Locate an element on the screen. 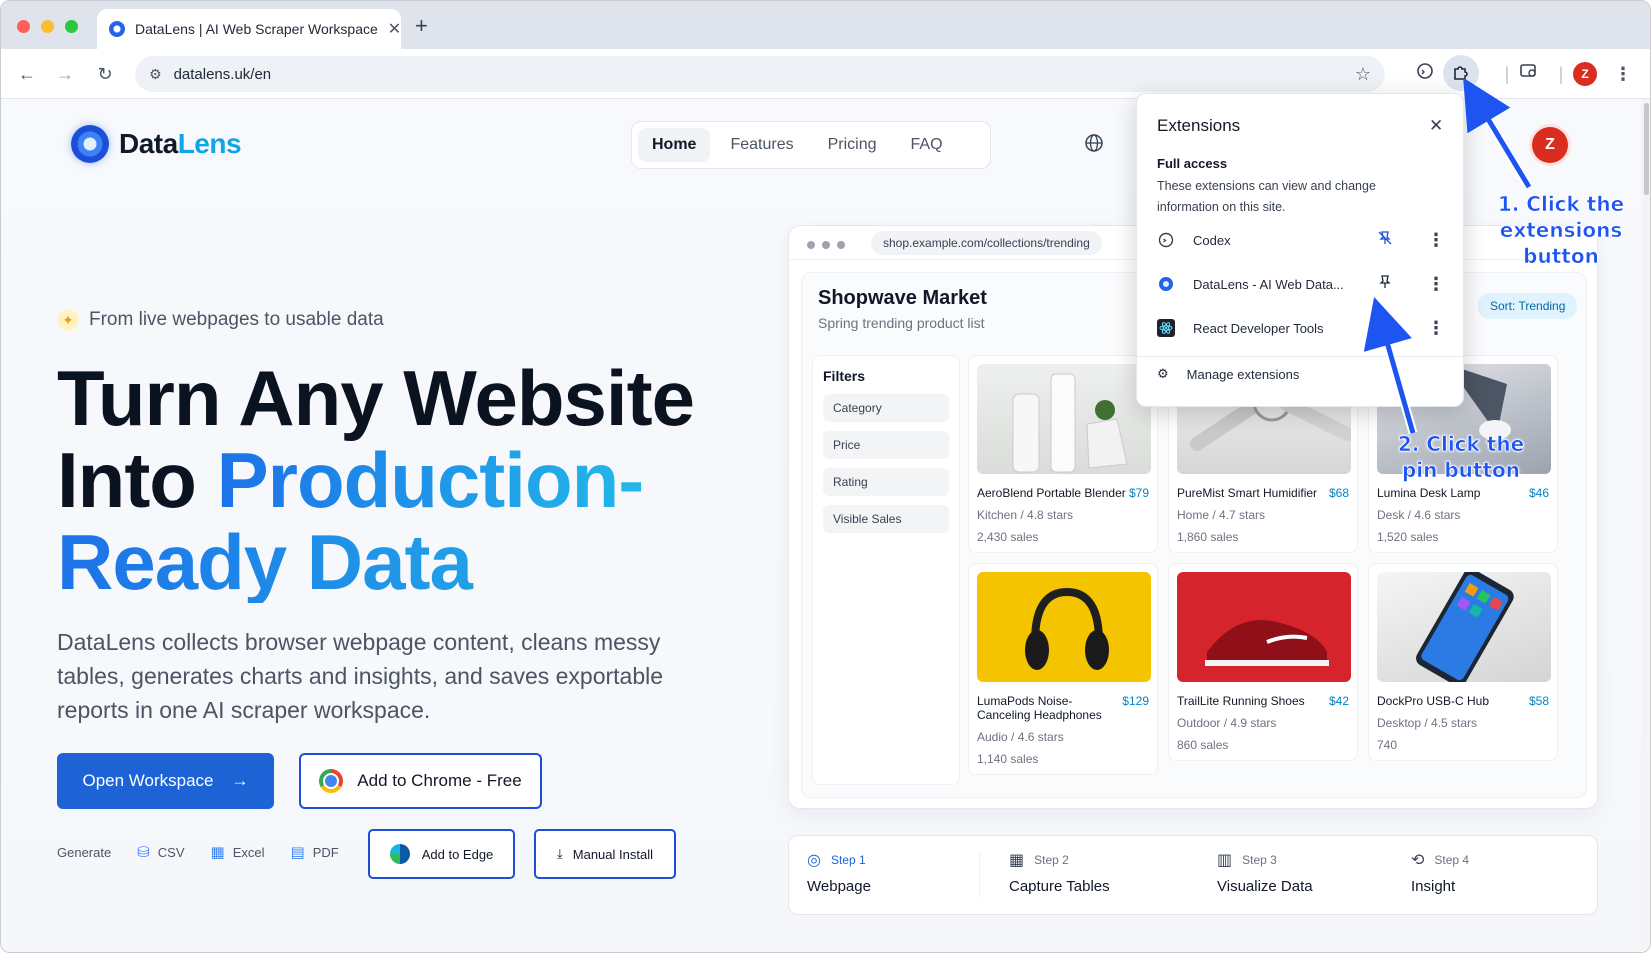  product-meta: Home / 4.7 stars is located at coordinates (1221, 515).